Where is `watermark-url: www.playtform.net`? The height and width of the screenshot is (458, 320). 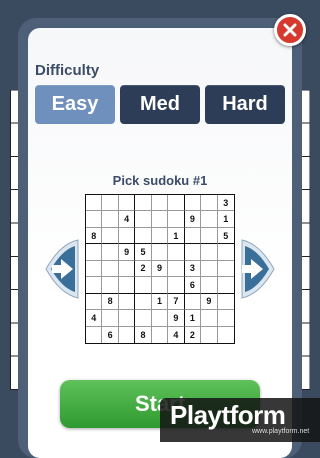
watermark-url: www.playtform.net is located at coordinates (281, 431).